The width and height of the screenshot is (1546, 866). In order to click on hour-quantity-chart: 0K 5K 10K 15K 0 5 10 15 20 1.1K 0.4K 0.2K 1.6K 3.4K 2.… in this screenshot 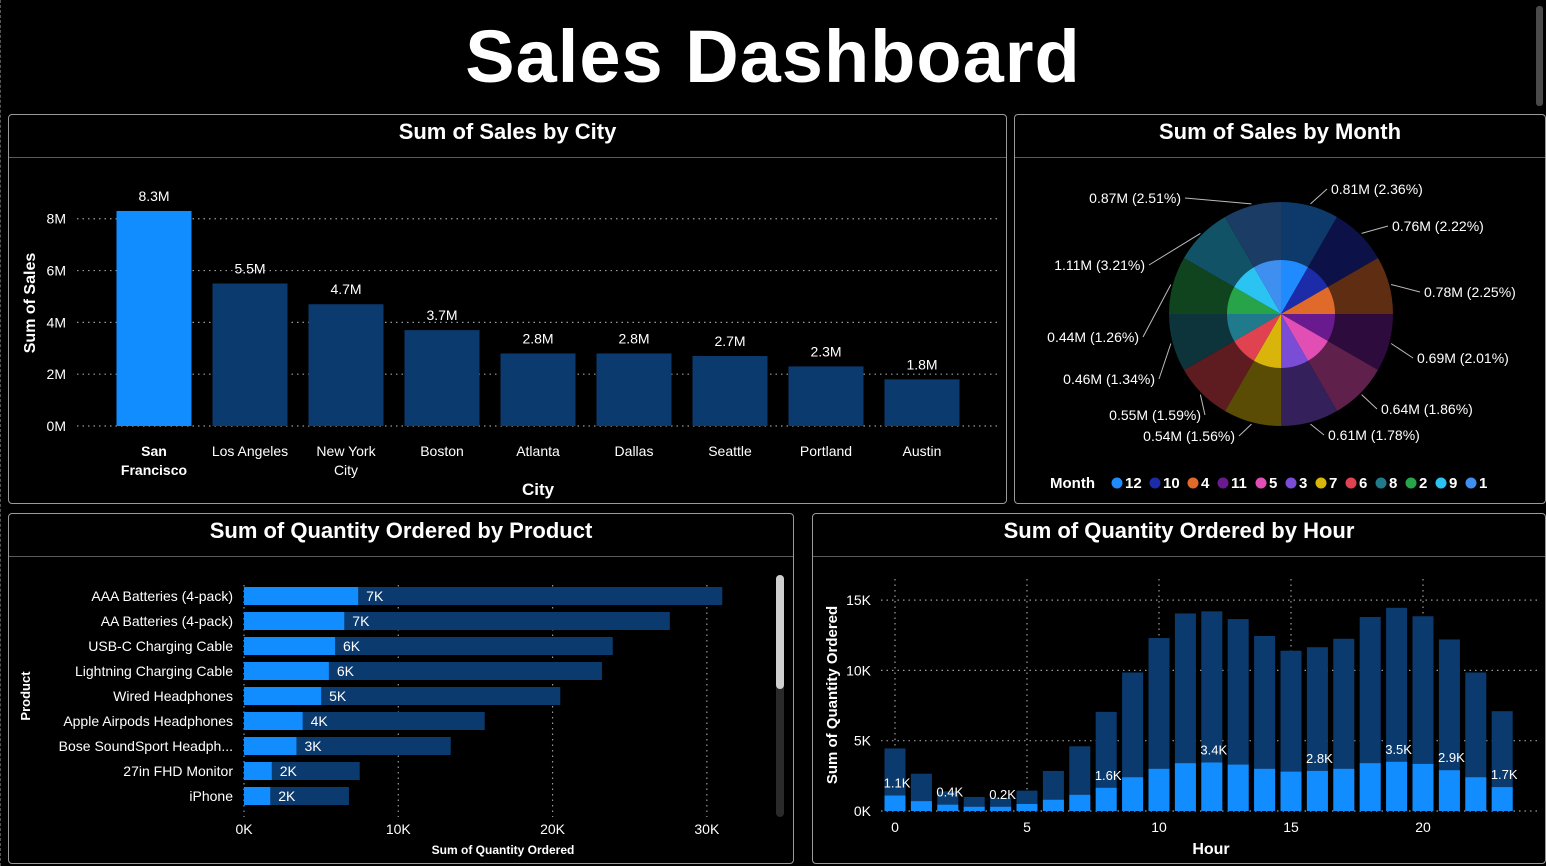, I will do `click(1182, 718)`.